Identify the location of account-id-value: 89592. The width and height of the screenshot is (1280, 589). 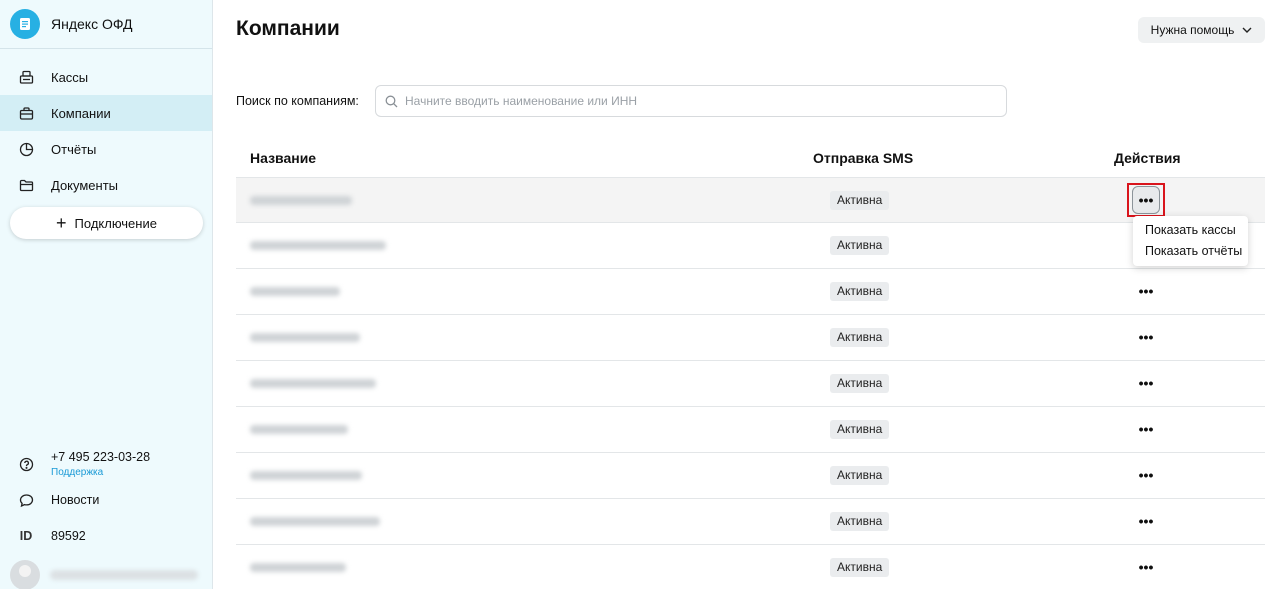
(68, 536).